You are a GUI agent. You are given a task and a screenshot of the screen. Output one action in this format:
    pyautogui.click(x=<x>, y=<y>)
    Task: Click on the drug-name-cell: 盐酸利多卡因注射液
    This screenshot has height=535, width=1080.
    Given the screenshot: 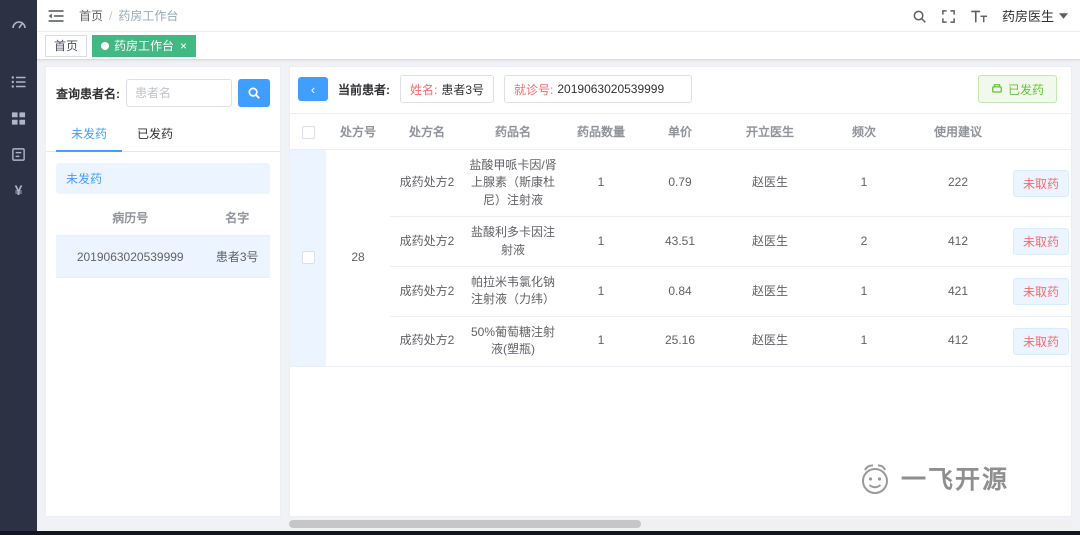 What is the action you would take?
    pyautogui.click(x=513, y=241)
    